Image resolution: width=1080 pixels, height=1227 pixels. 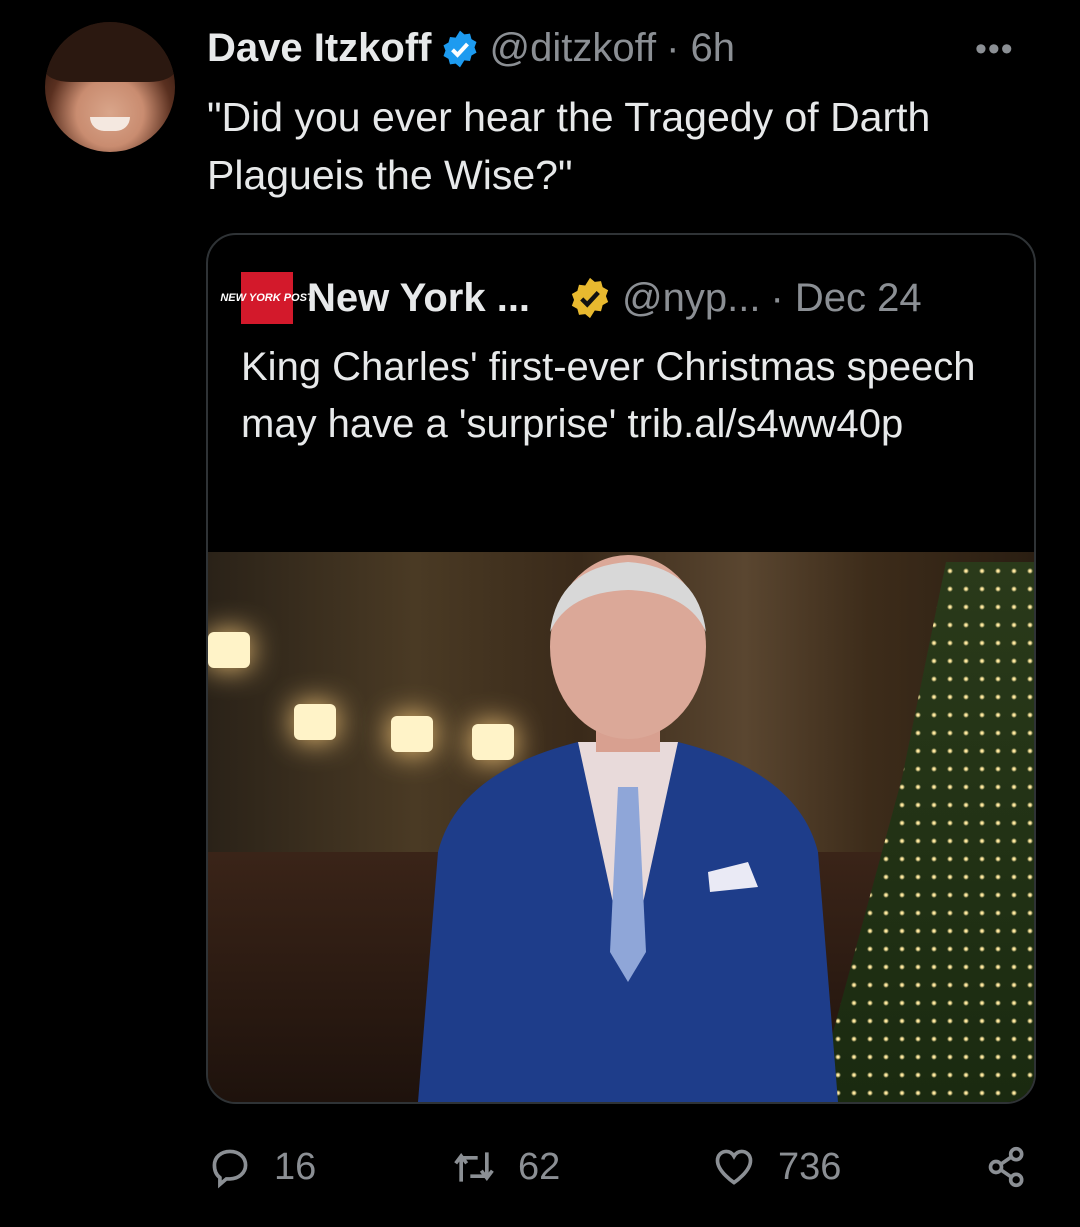 I want to click on share-icon, so click(x=1006, y=1167).